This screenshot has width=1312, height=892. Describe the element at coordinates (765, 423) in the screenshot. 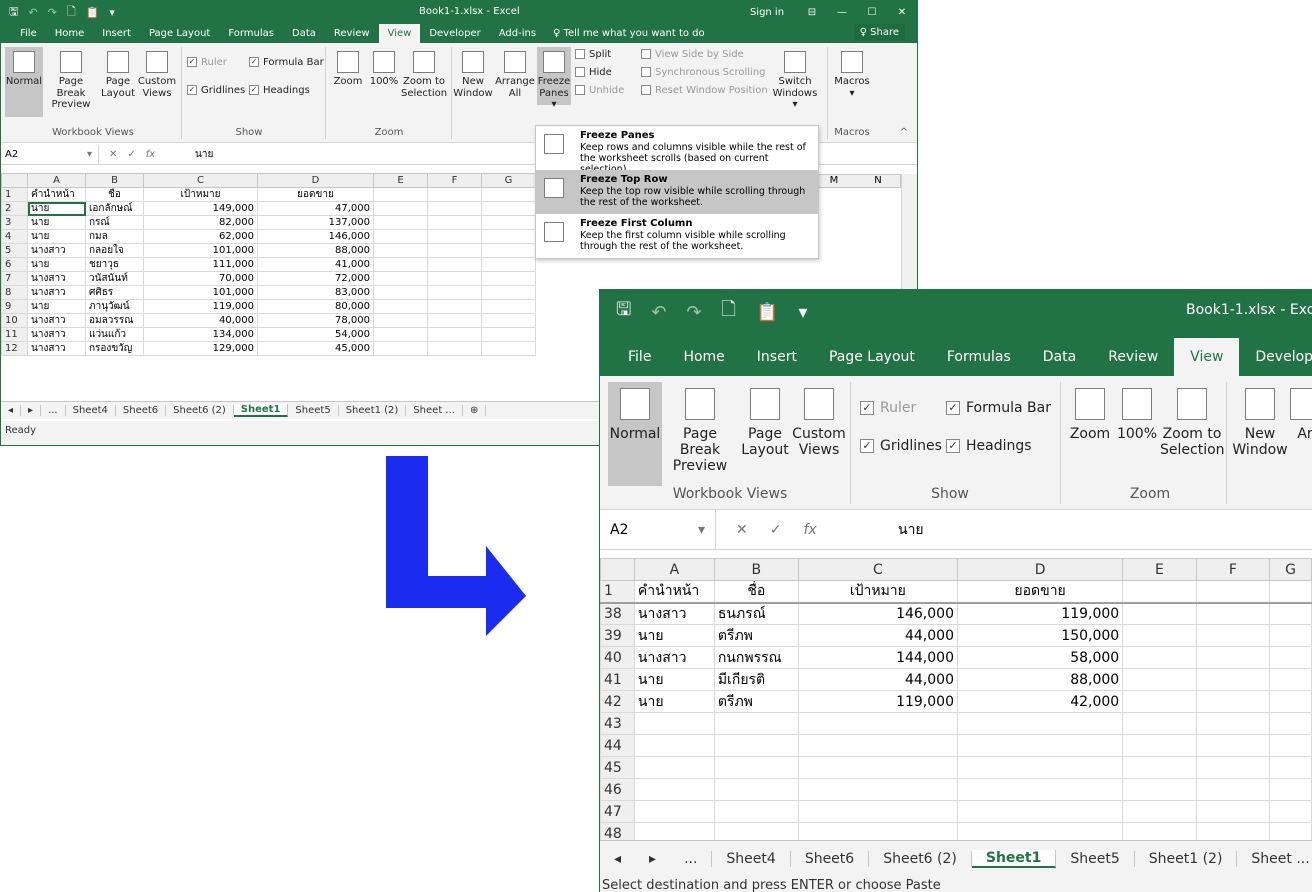

I see `page-layout-button: Page Layout` at that location.